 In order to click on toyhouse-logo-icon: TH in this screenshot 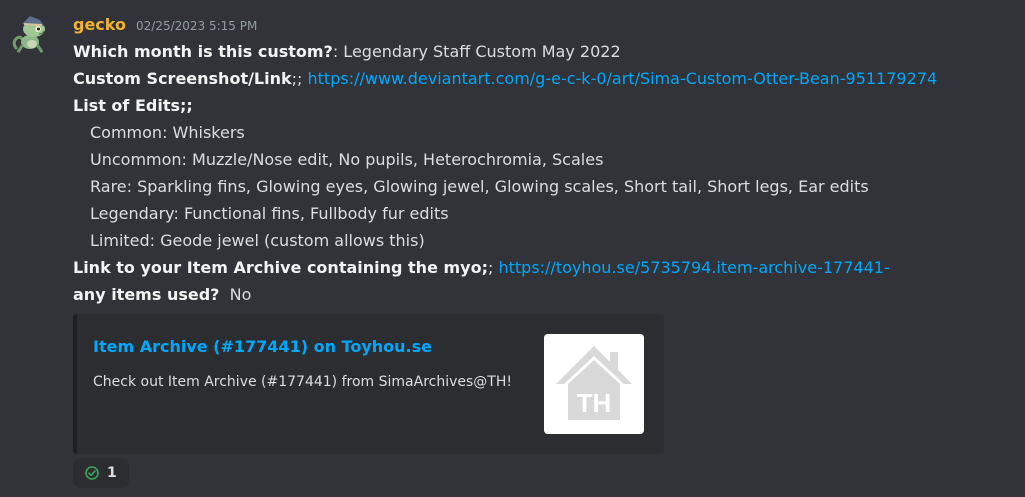, I will do `click(594, 384)`.